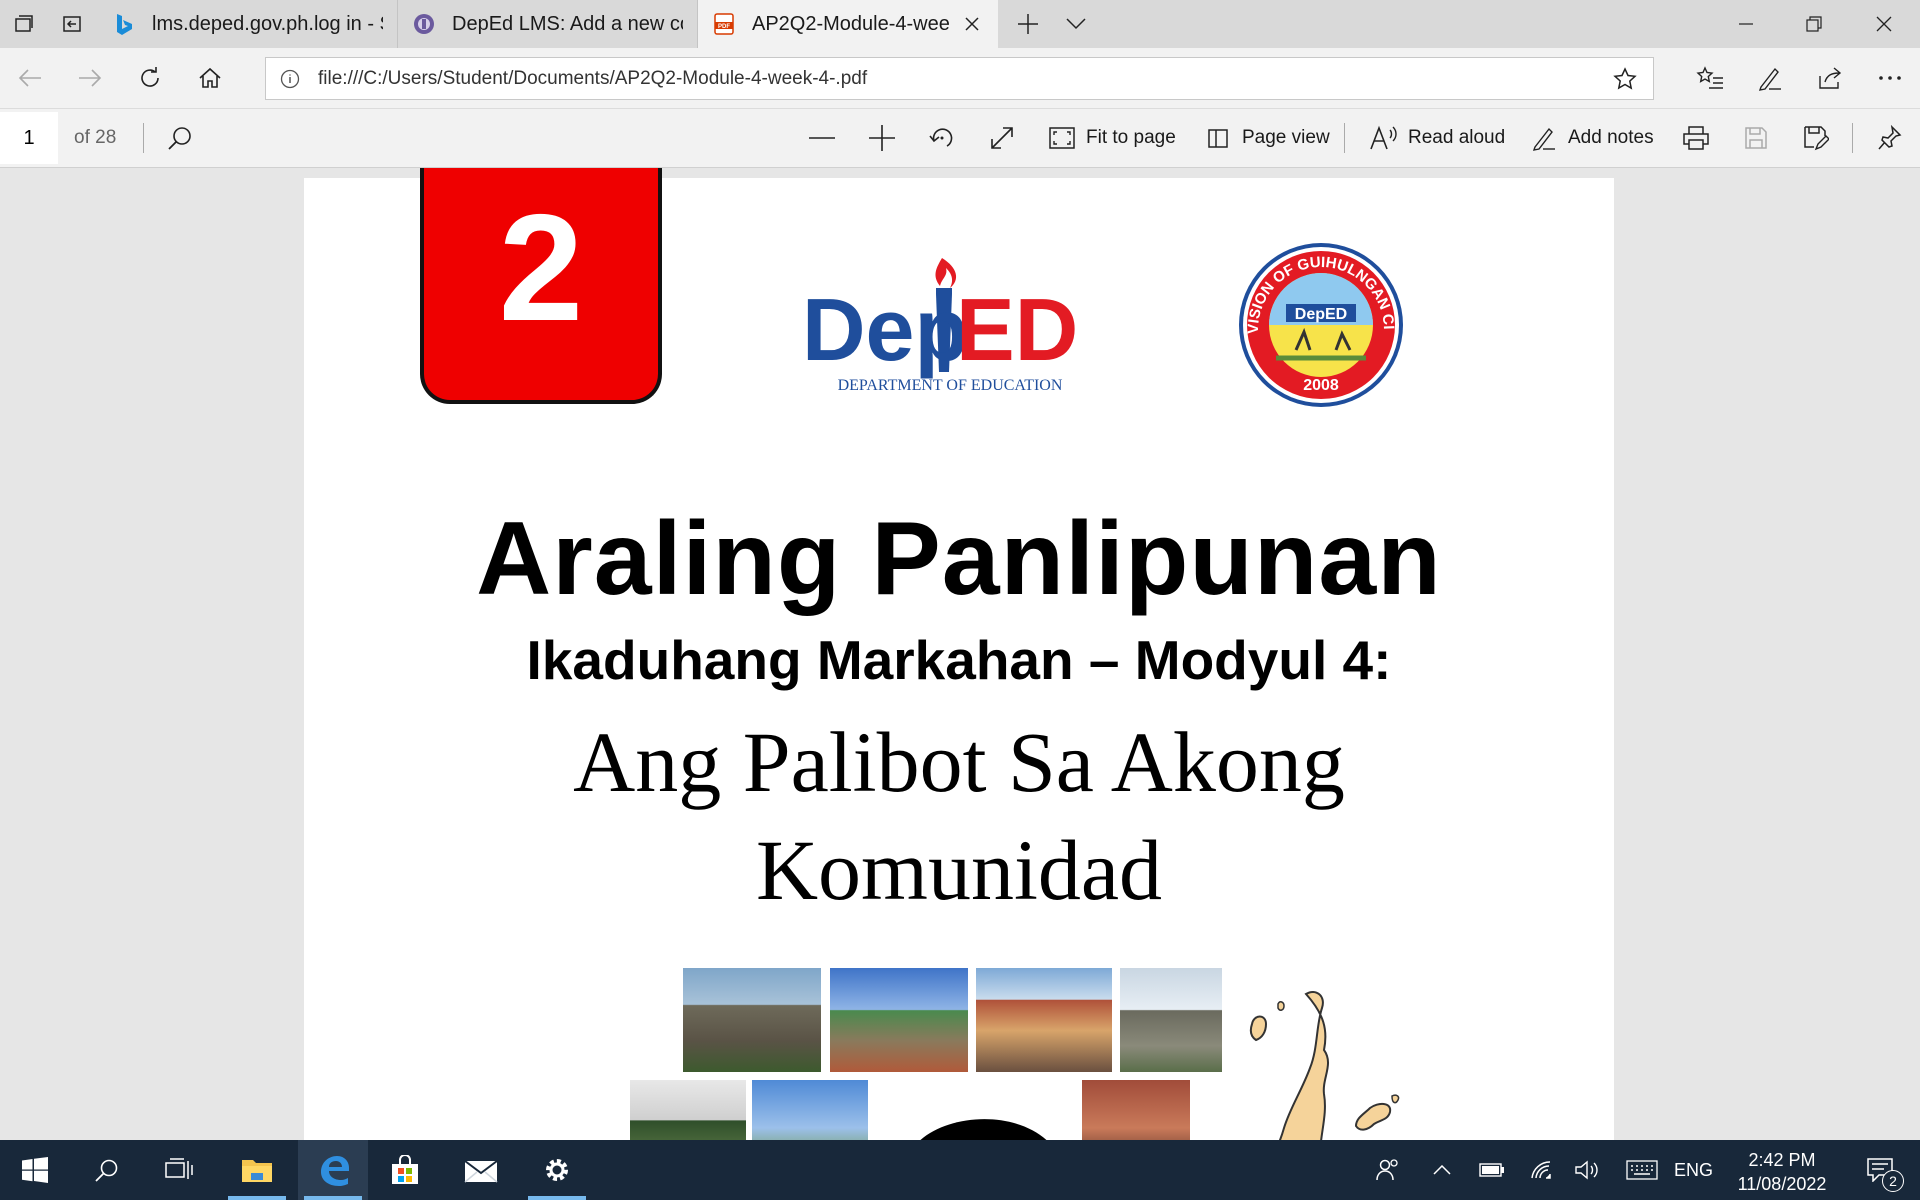 The image size is (1920, 1200). I want to click on print-button, so click(1696, 138).